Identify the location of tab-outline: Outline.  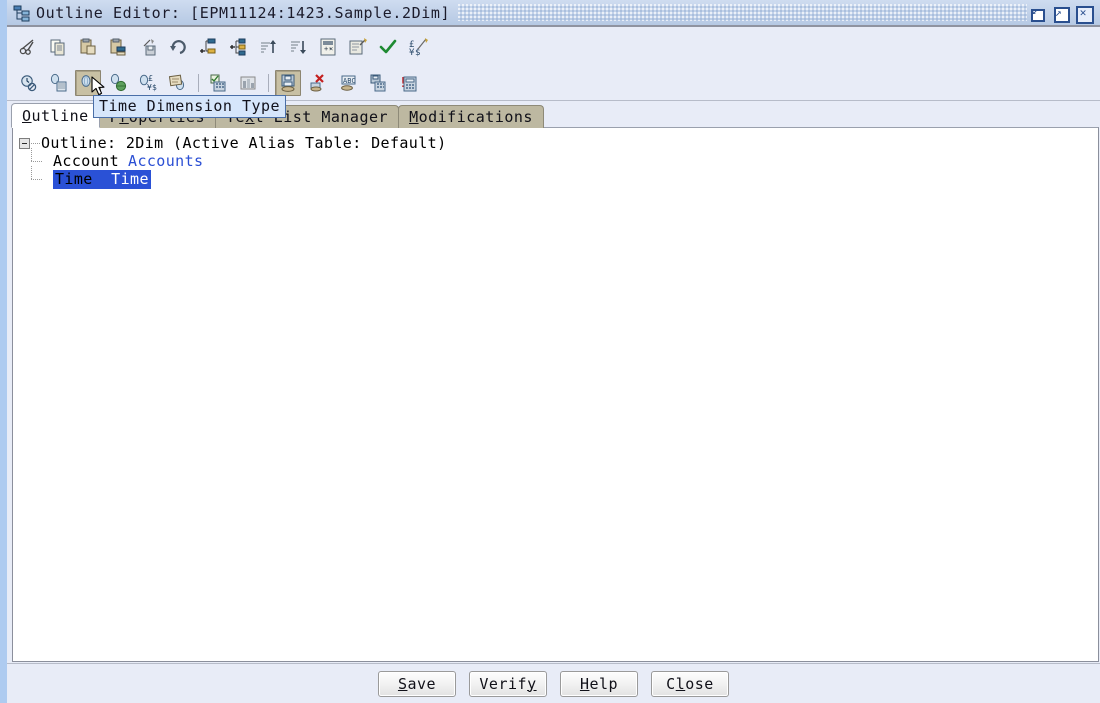
(55, 115).